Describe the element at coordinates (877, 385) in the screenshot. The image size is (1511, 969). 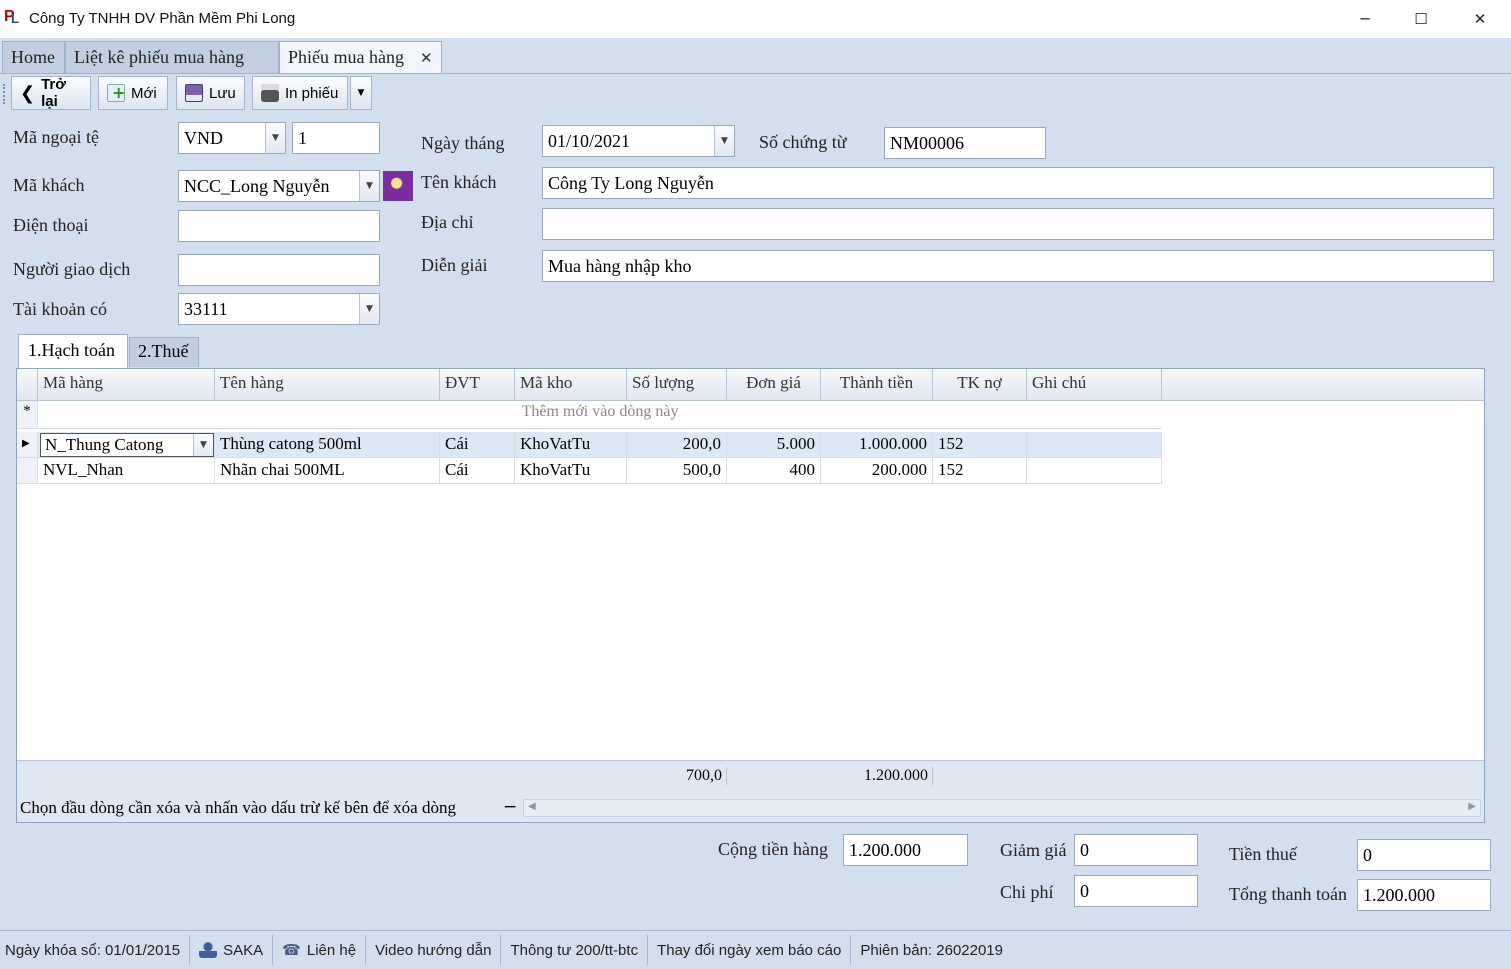
I see `col-header-amount: Thành tiền` at that location.